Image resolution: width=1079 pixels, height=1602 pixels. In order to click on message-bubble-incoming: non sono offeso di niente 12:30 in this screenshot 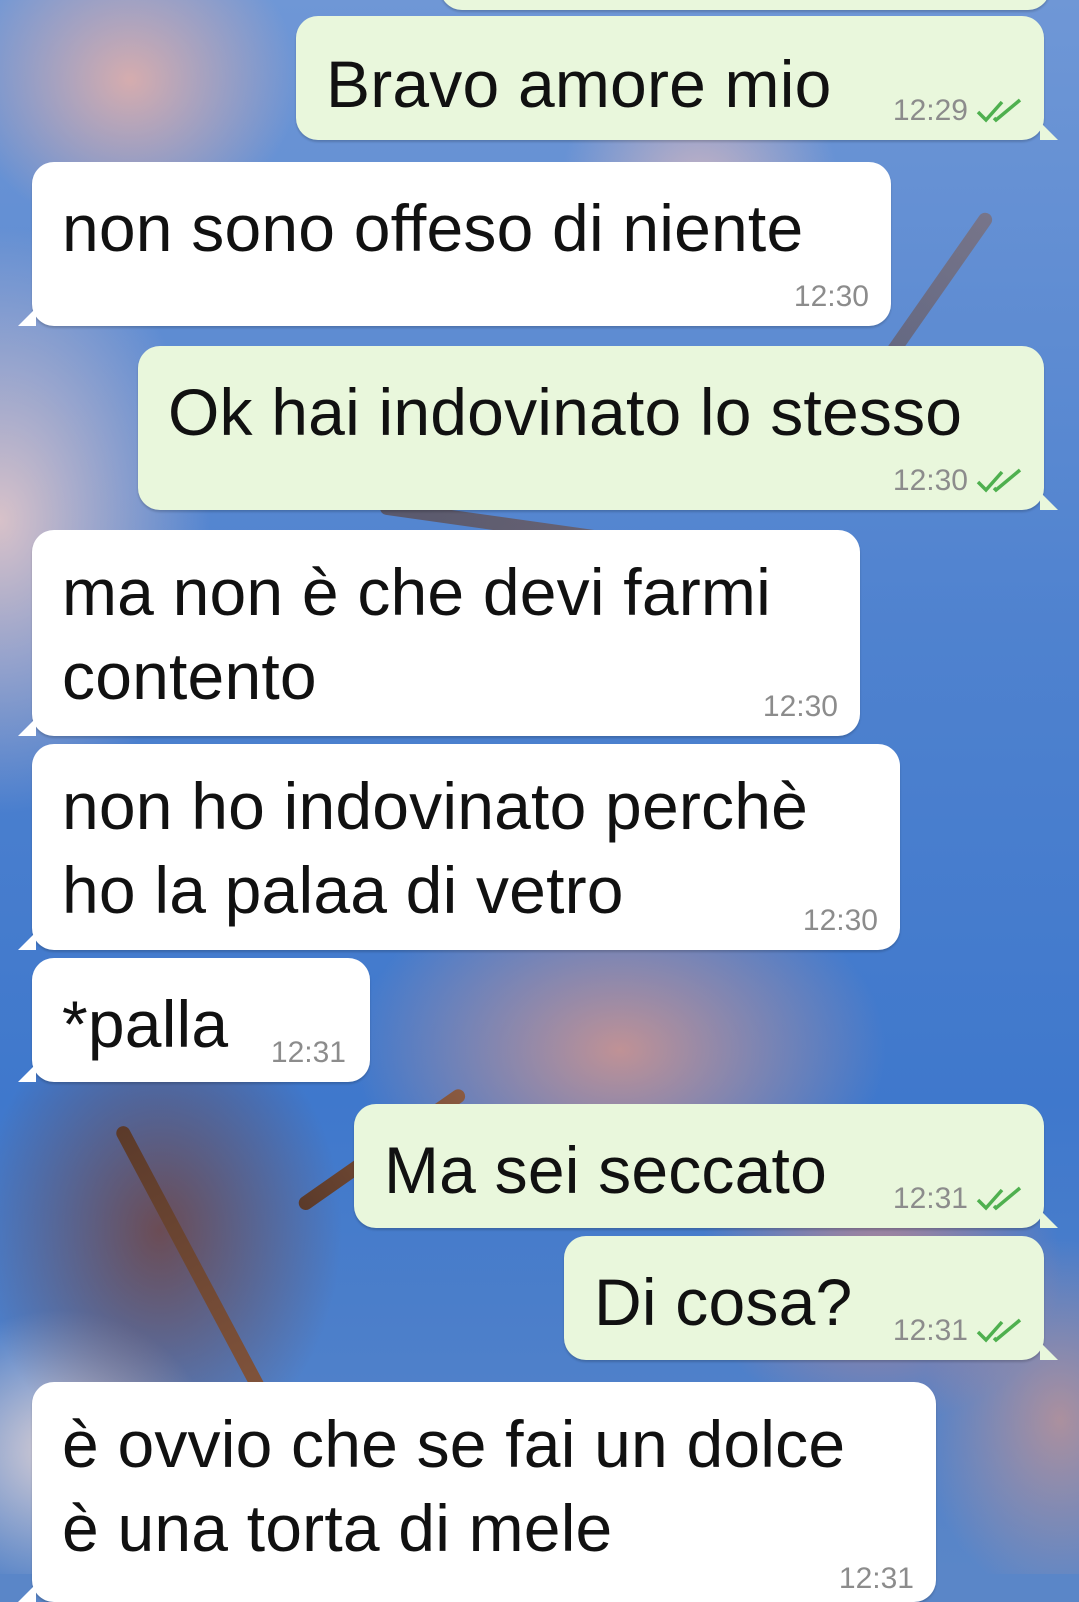, I will do `click(454, 244)`.